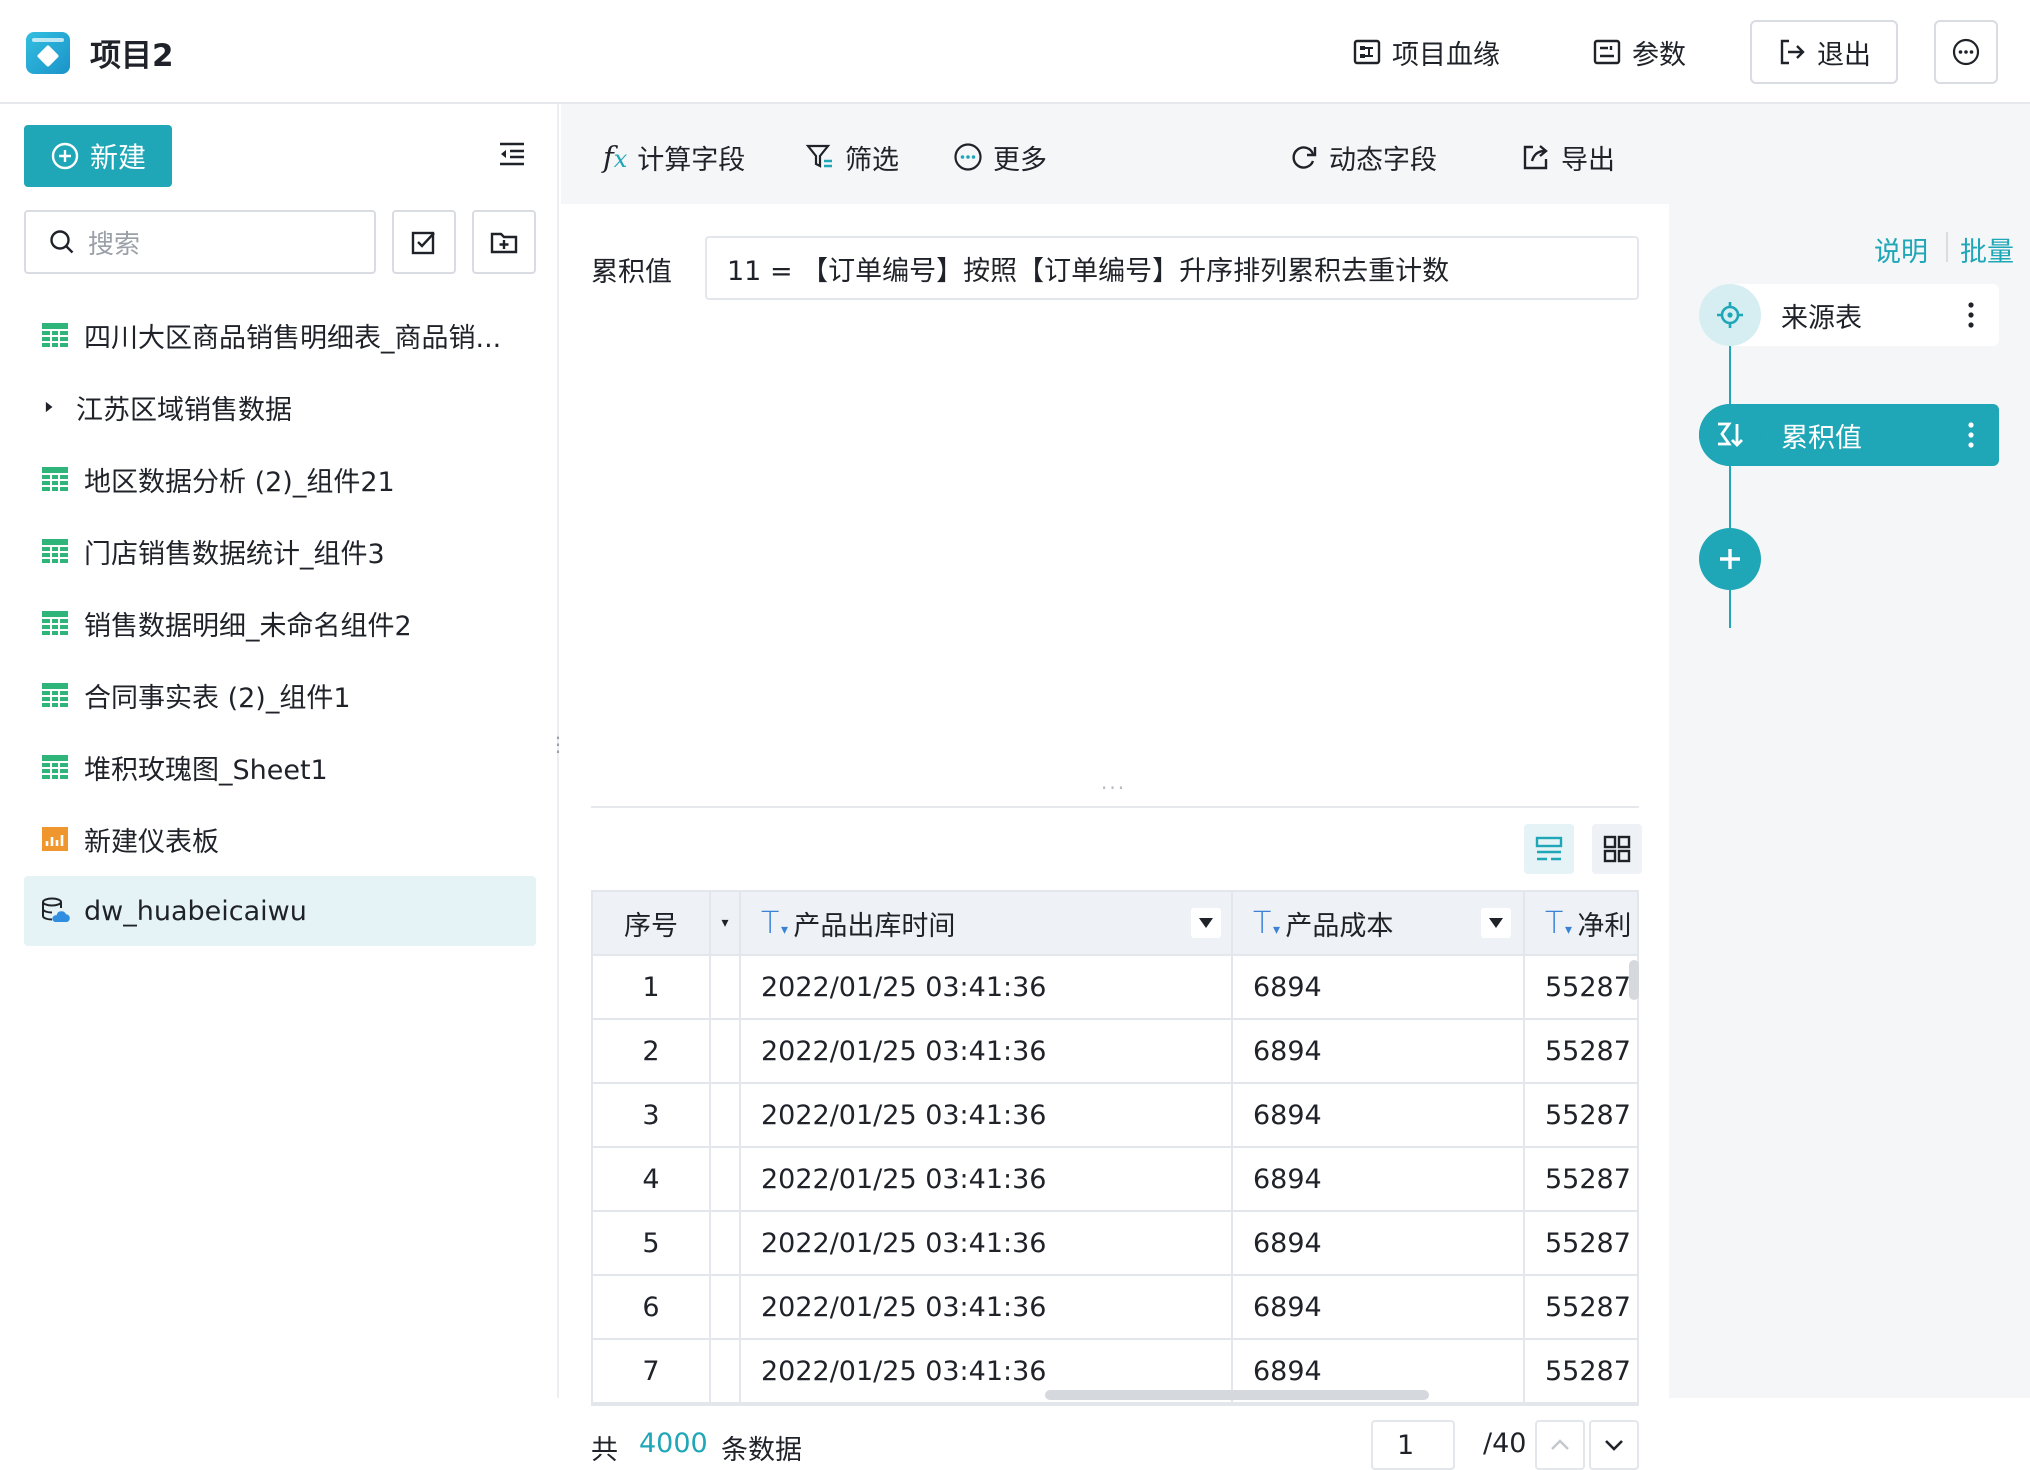 The image size is (2030, 1470). What do you see at coordinates (1730, 315) in the screenshot?
I see `target-icon` at bounding box center [1730, 315].